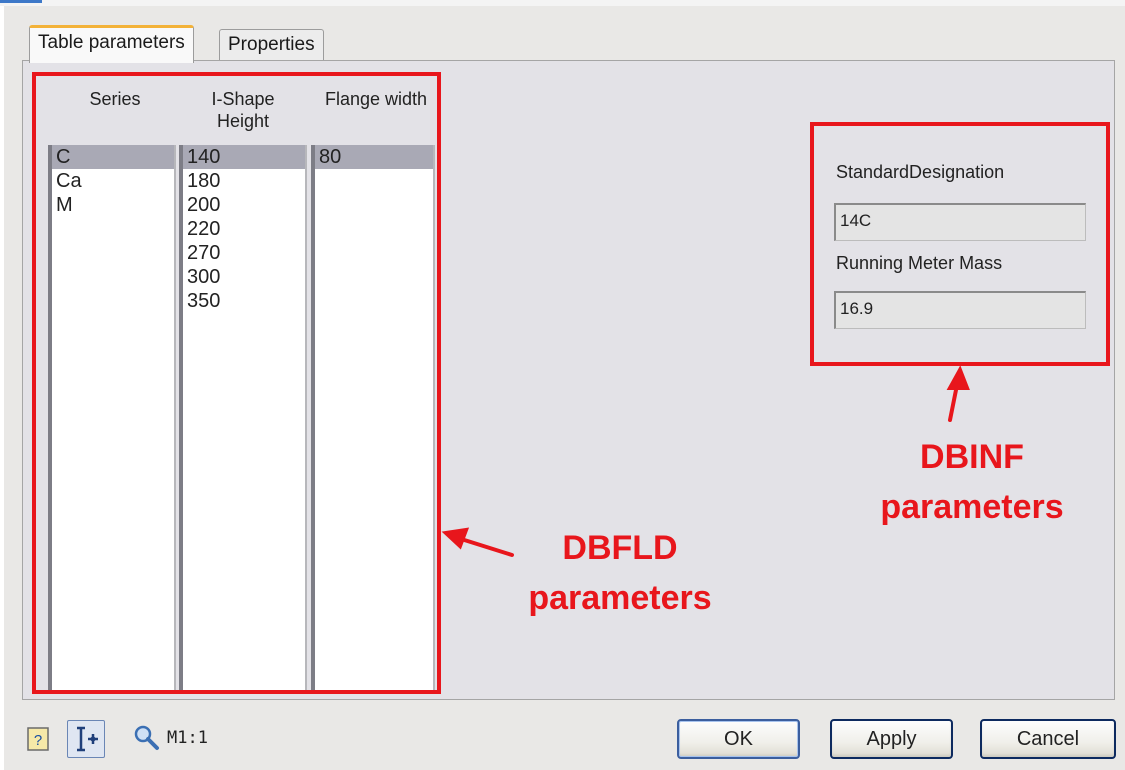 Image resolution: width=1125 pixels, height=770 pixels. I want to click on dbfld-annotation-line2: parameters, so click(620, 598).